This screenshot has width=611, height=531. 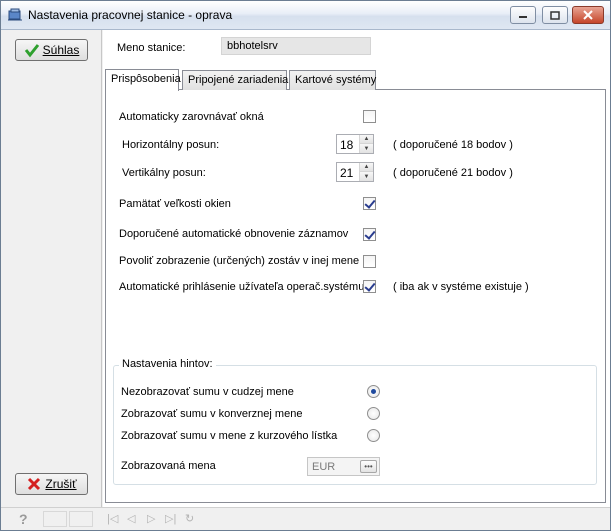 I want to click on currency-label: Zobrazovaná mena, so click(x=168, y=466).